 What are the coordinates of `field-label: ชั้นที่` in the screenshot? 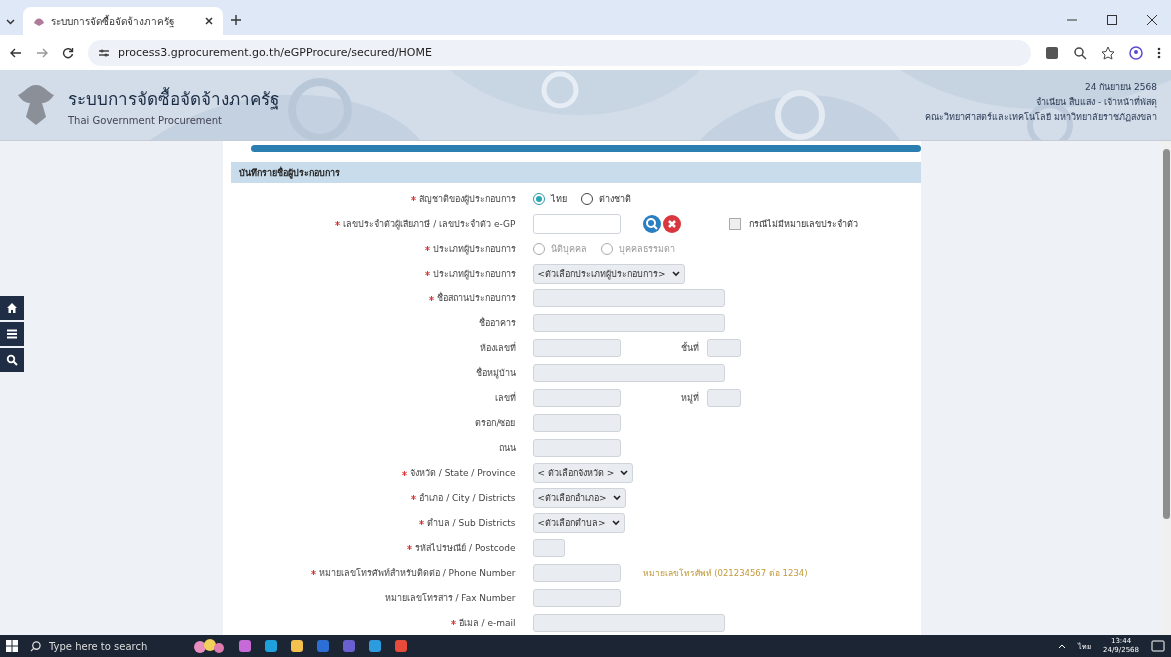 It's located at (689, 348).